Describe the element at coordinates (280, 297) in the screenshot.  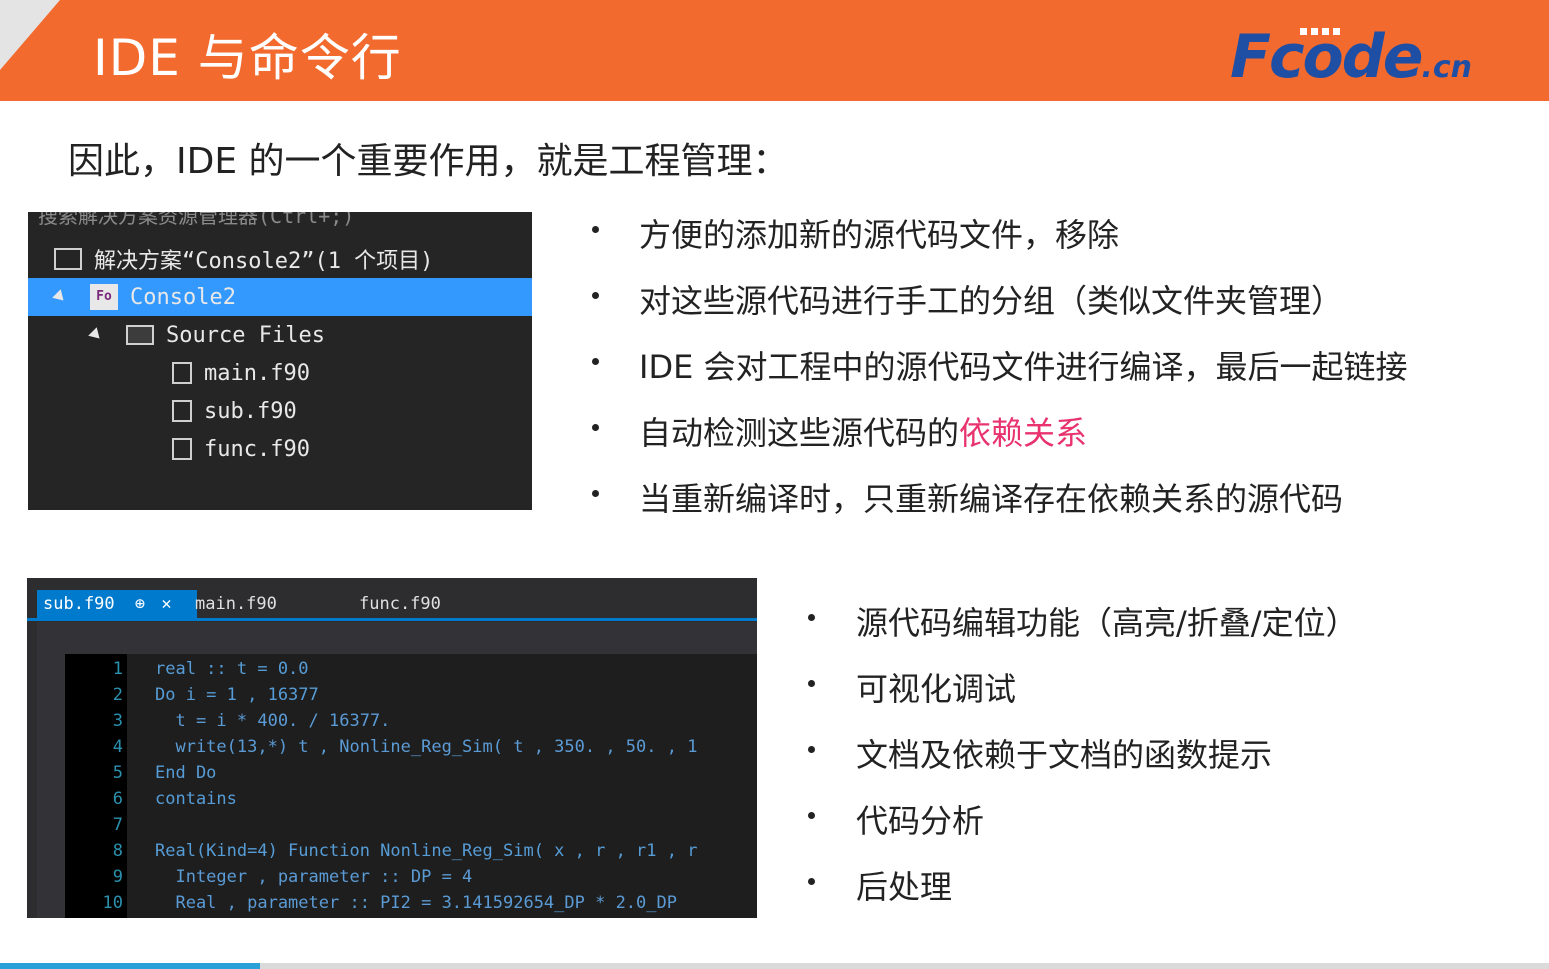
I see `project-node: Fo Console2` at that location.